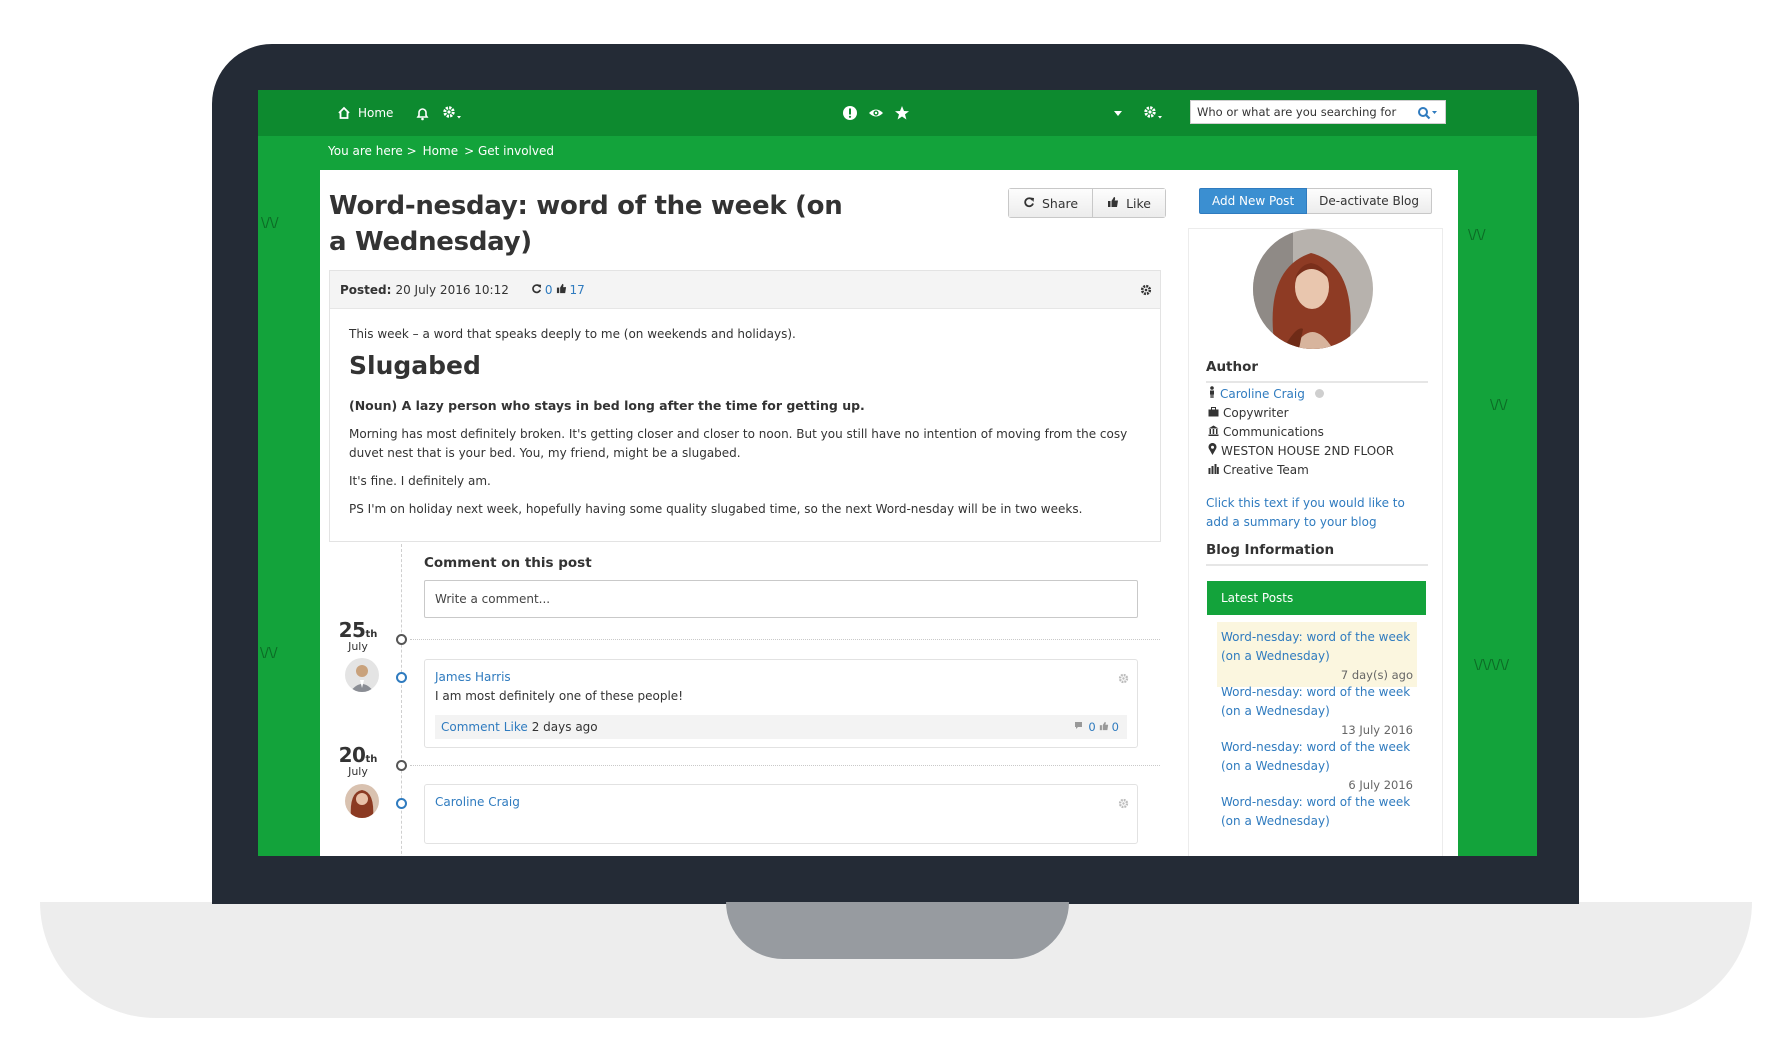 The height and width of the screenshot is (1058, 1790). Describe the element at coordinates (781, 727) in the screenshot. I see `comment-footer: Comment Like 2 days ago 0 0` at that location.